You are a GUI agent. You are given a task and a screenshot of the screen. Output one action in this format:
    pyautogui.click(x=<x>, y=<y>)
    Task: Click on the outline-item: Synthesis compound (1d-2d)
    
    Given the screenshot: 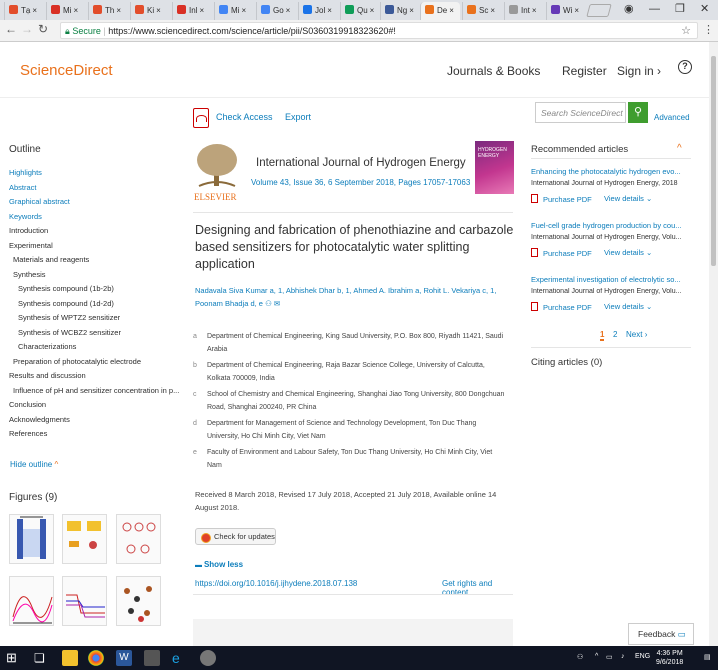 What is the action you would take?
    pyautogui.click(x=66, y=303)
    